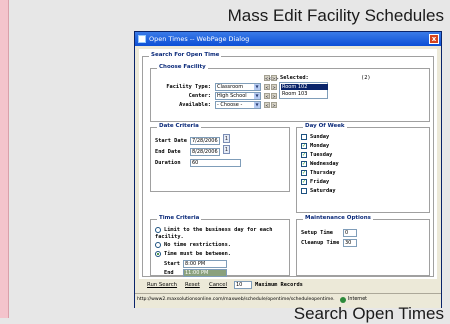 The width and height of the screenshot is (450, 324). What do you see at coordinates (243, 285) in the screenshot?
I see `max-records-input: 10` at bounding box center [243, 285].